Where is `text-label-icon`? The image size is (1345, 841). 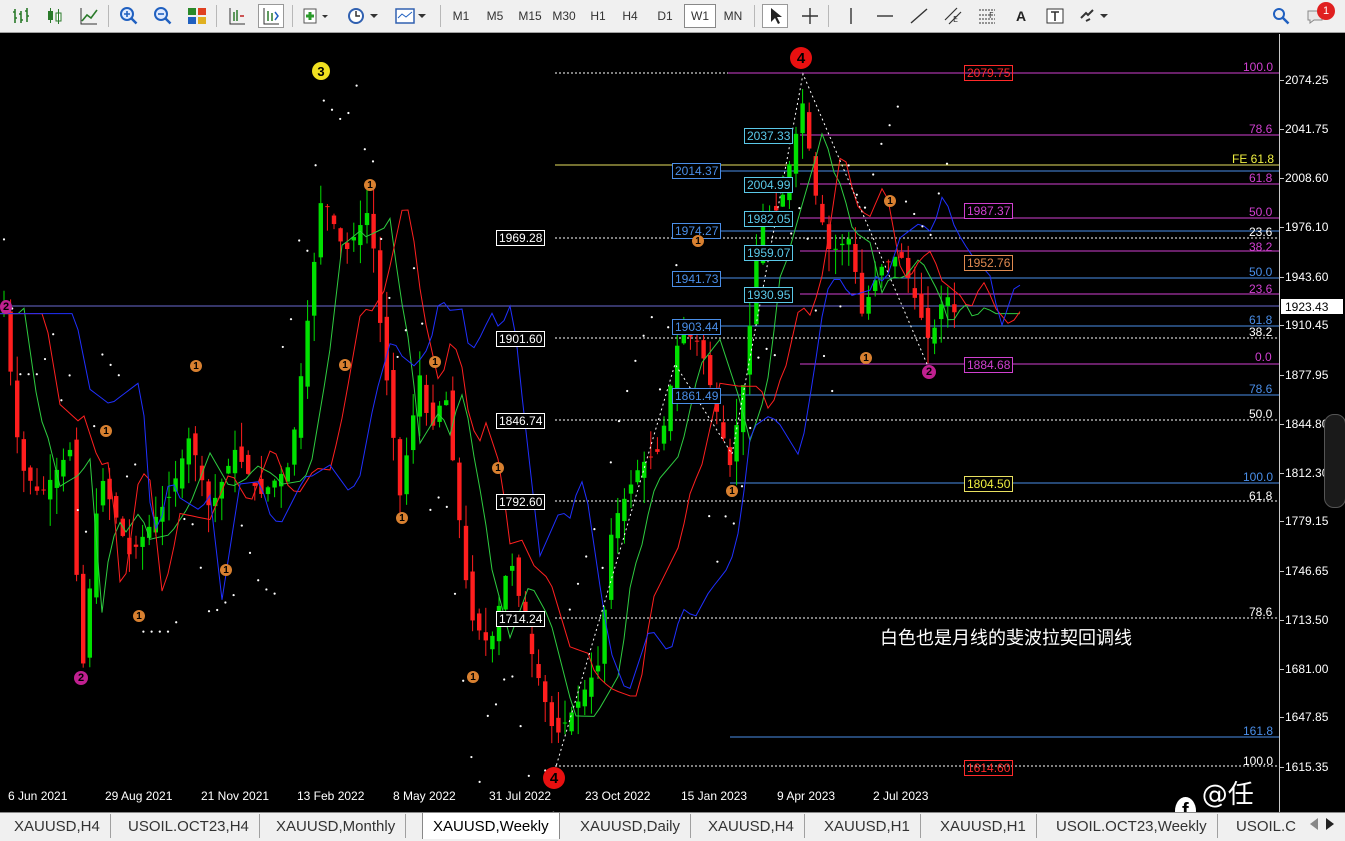 text-label-icon is located at coordinates (1055, 16).